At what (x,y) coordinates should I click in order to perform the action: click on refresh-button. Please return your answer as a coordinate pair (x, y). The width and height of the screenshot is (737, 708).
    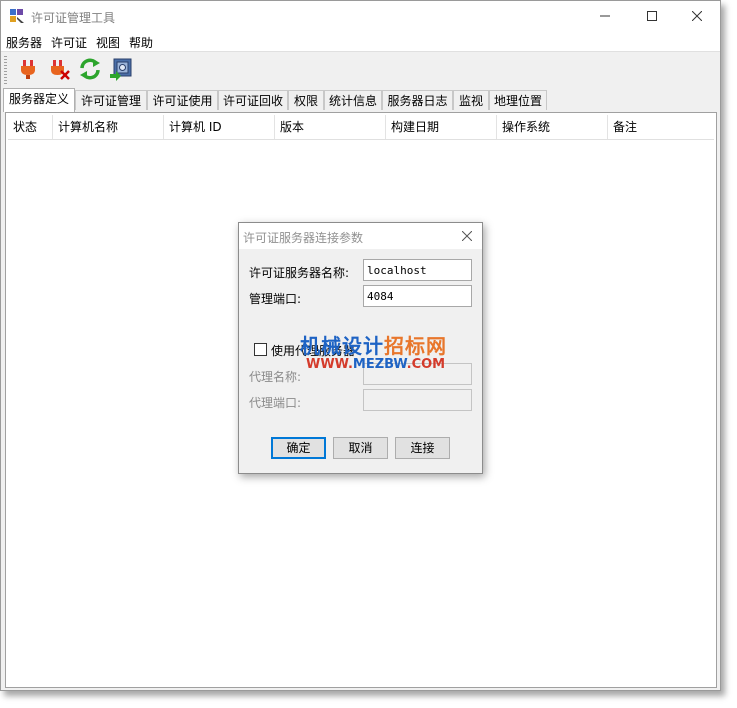
    Looking at the image, I should click on (90, 69).